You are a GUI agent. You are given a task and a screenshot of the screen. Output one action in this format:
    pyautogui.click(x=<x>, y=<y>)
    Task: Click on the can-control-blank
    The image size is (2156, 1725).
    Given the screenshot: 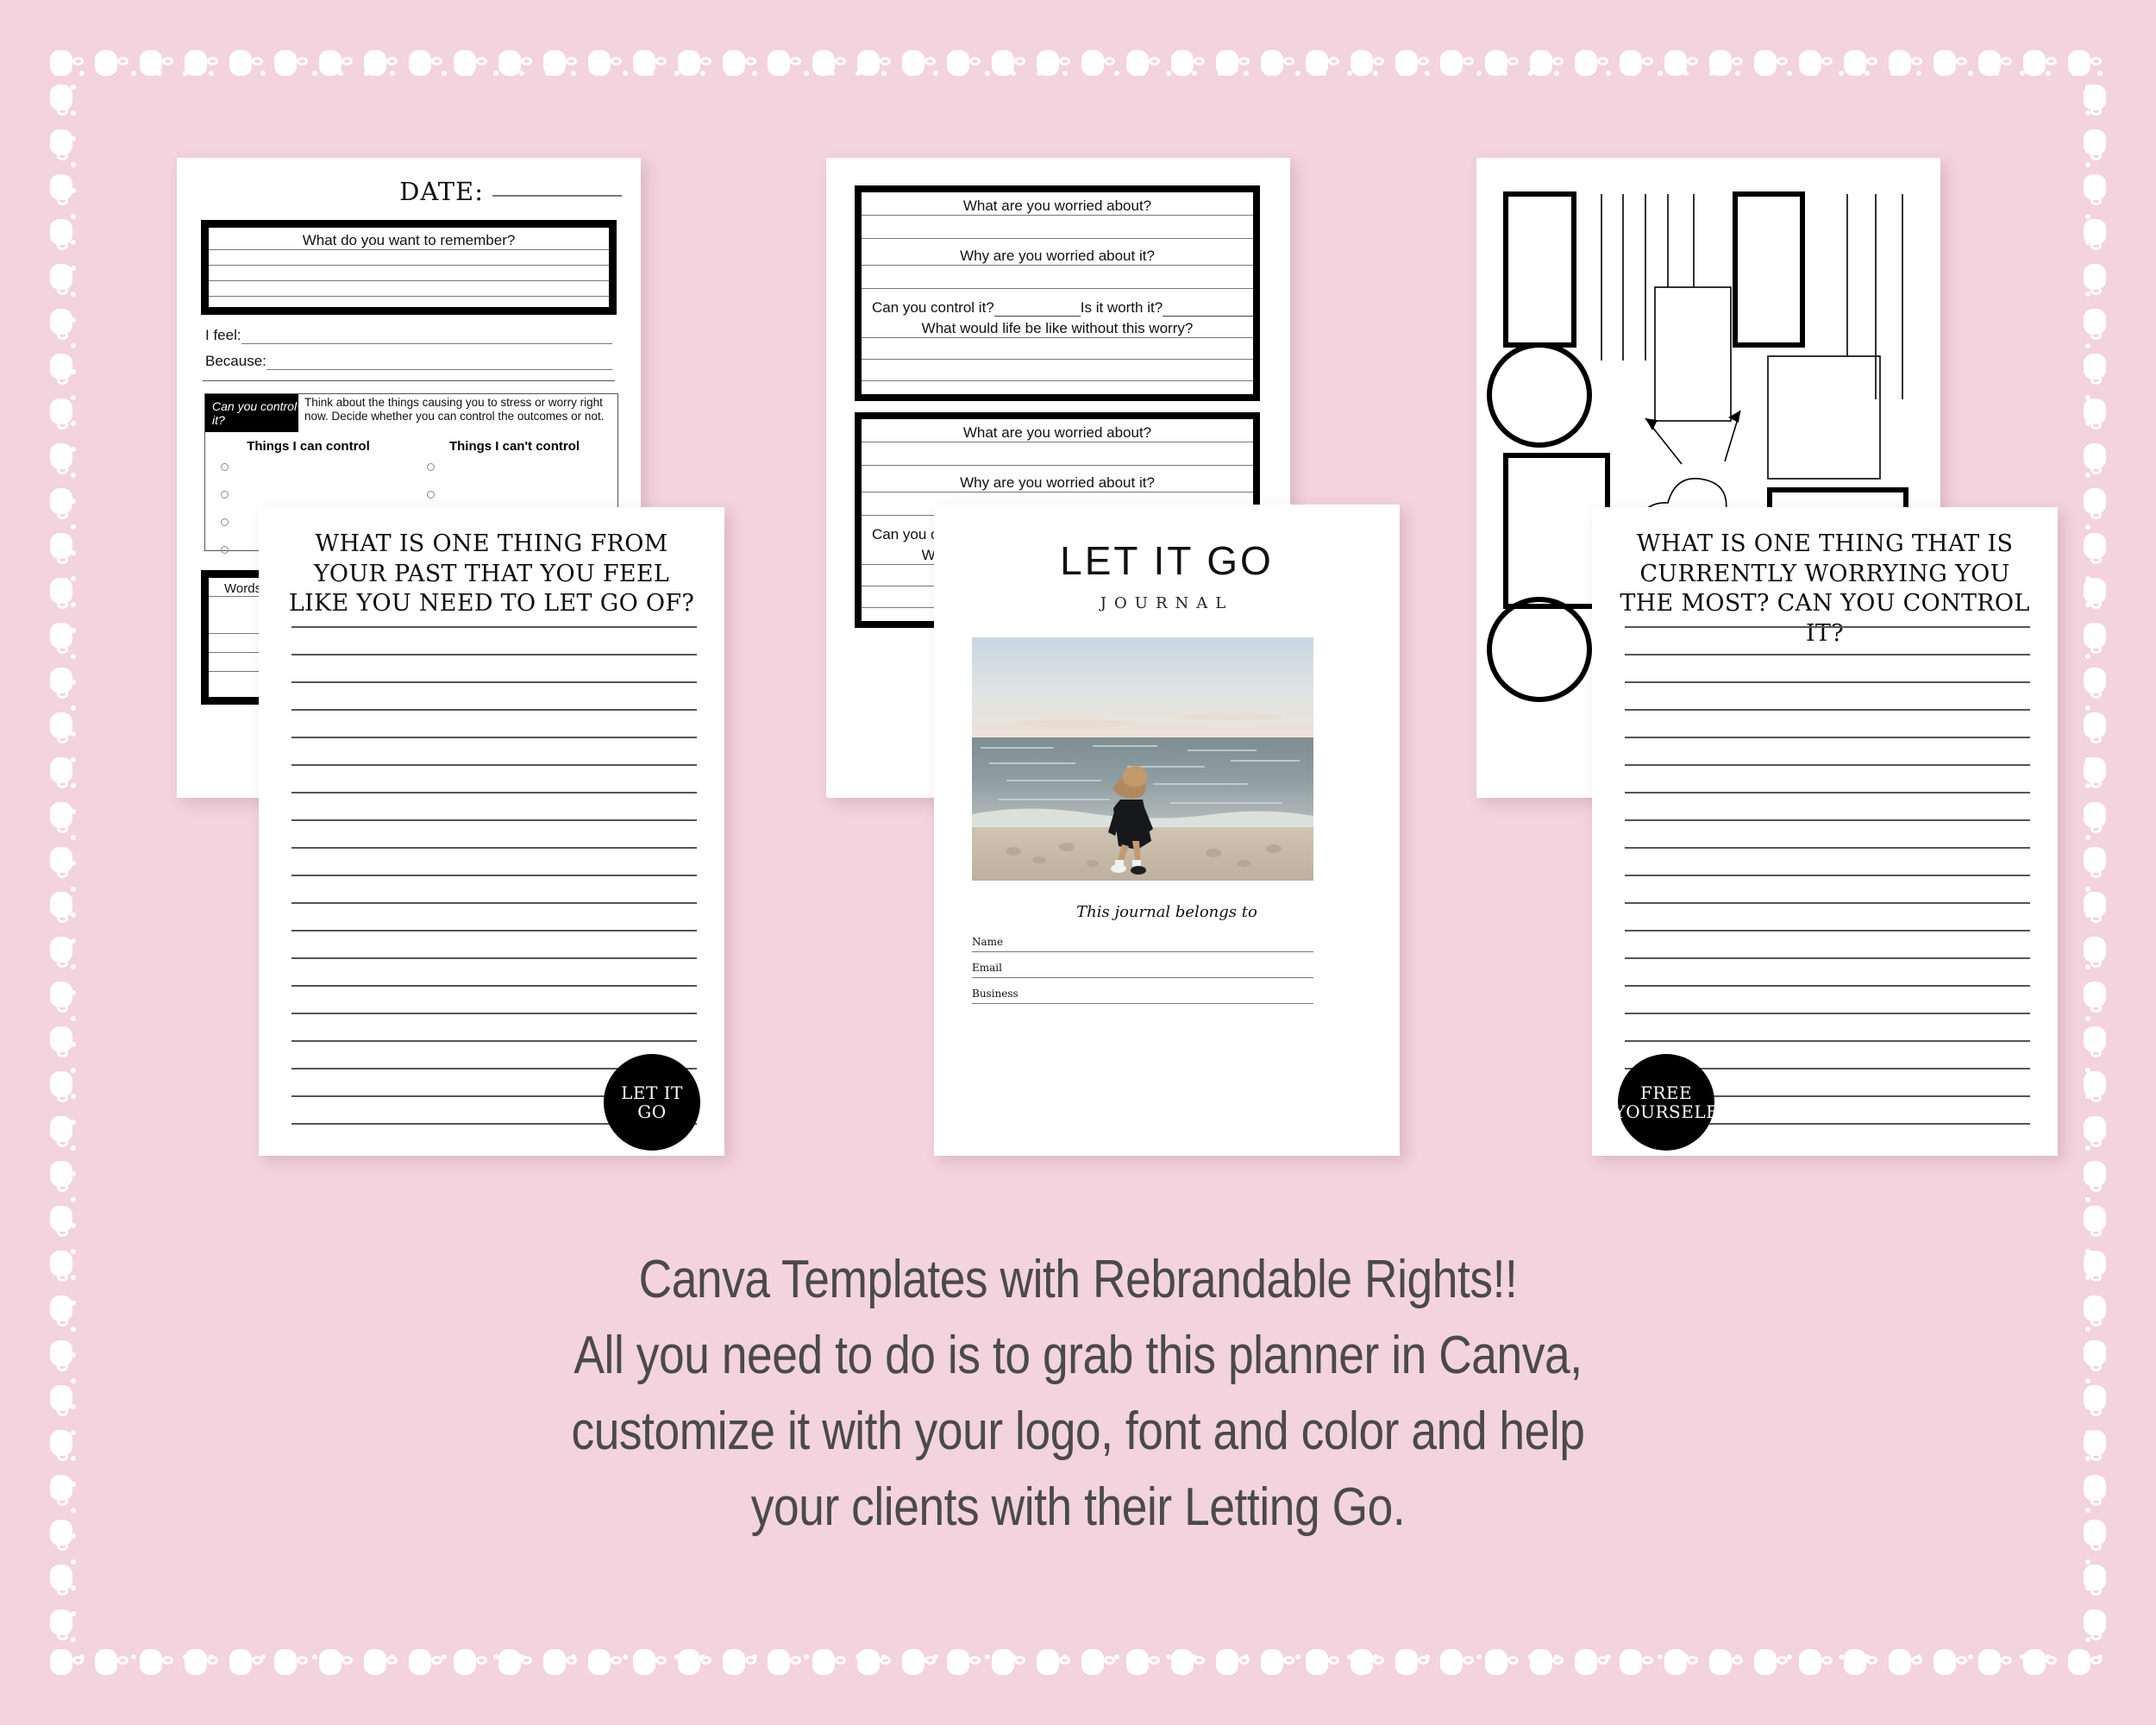 What is the action you would take?
    pyautogui.click(x=1037, y=310)
    